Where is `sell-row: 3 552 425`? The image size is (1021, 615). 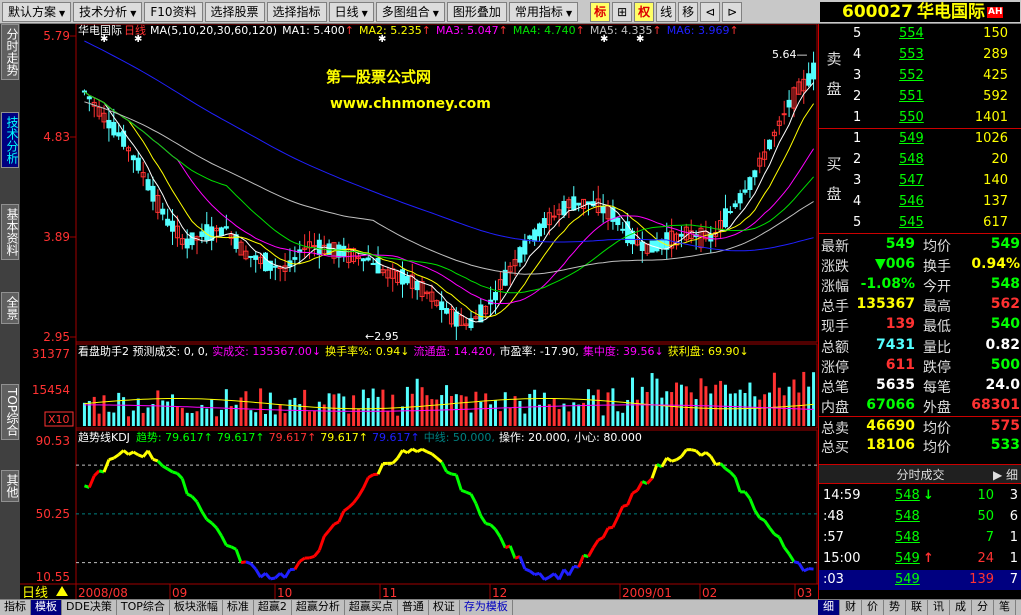 sell-row: 3 552 425 is located at coordinates (935, 76).